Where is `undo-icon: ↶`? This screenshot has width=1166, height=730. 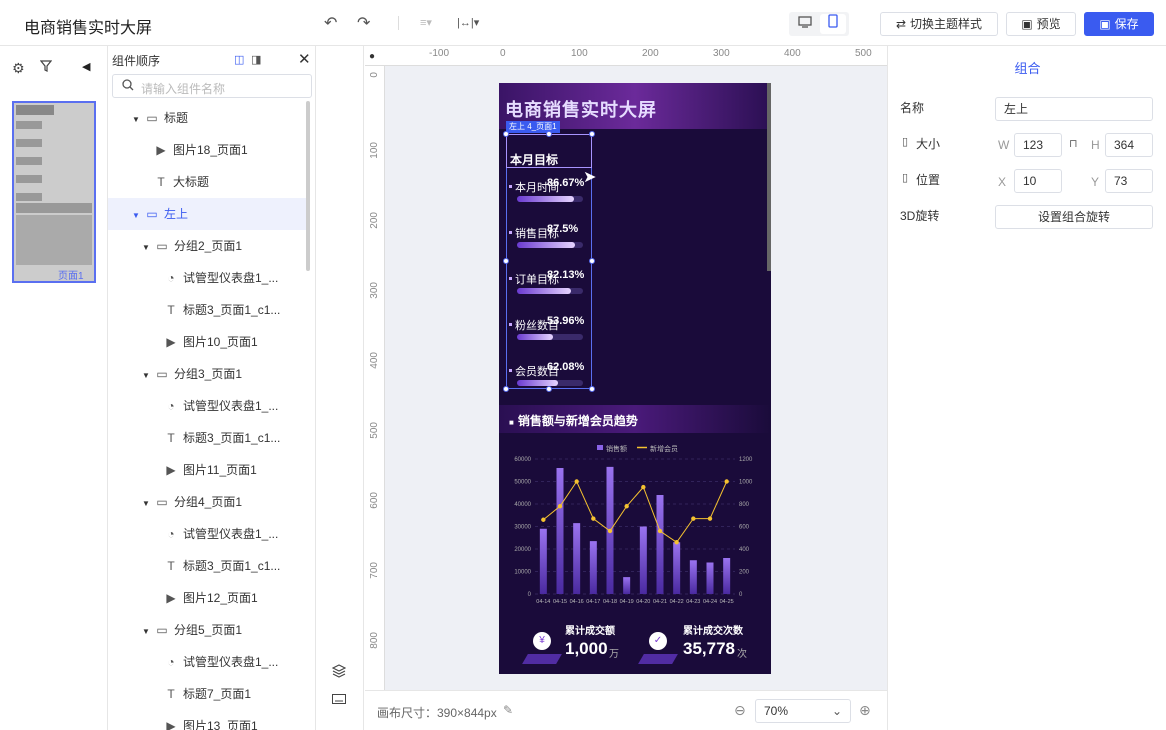
undo-icon: ↶ is located at coordinates (330, 23).